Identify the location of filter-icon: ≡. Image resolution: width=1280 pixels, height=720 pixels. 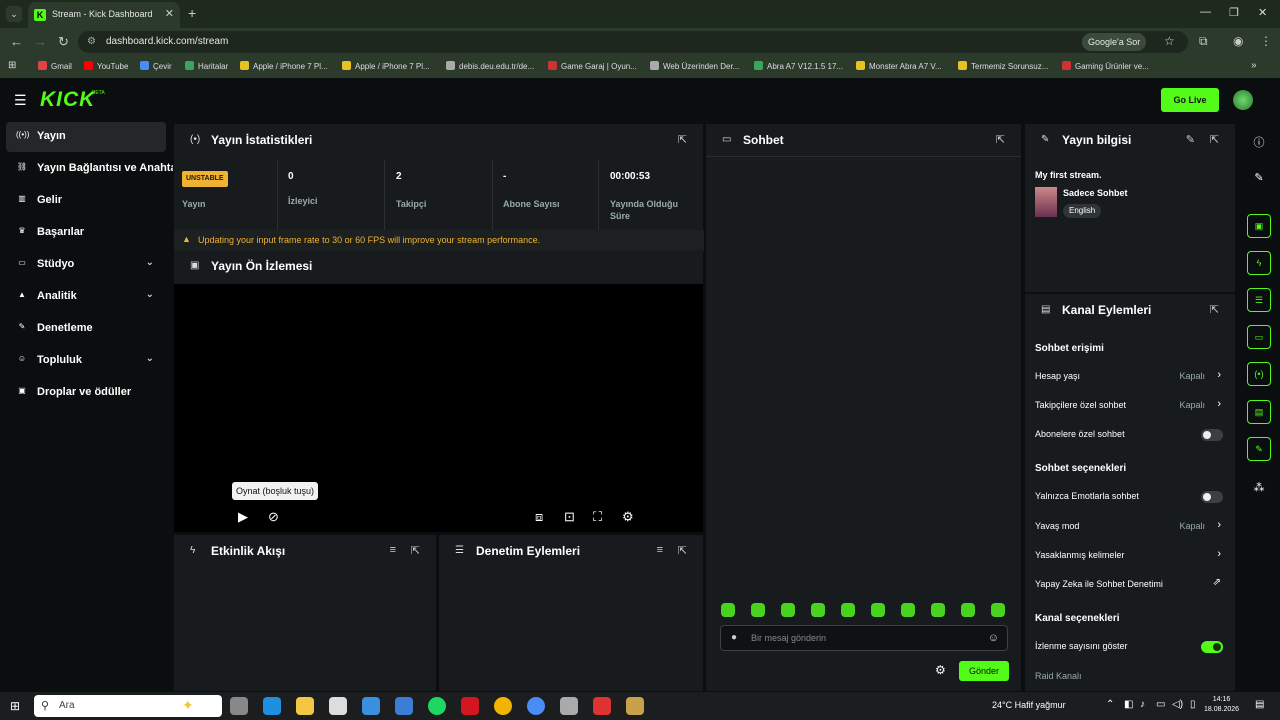
(660, 550).